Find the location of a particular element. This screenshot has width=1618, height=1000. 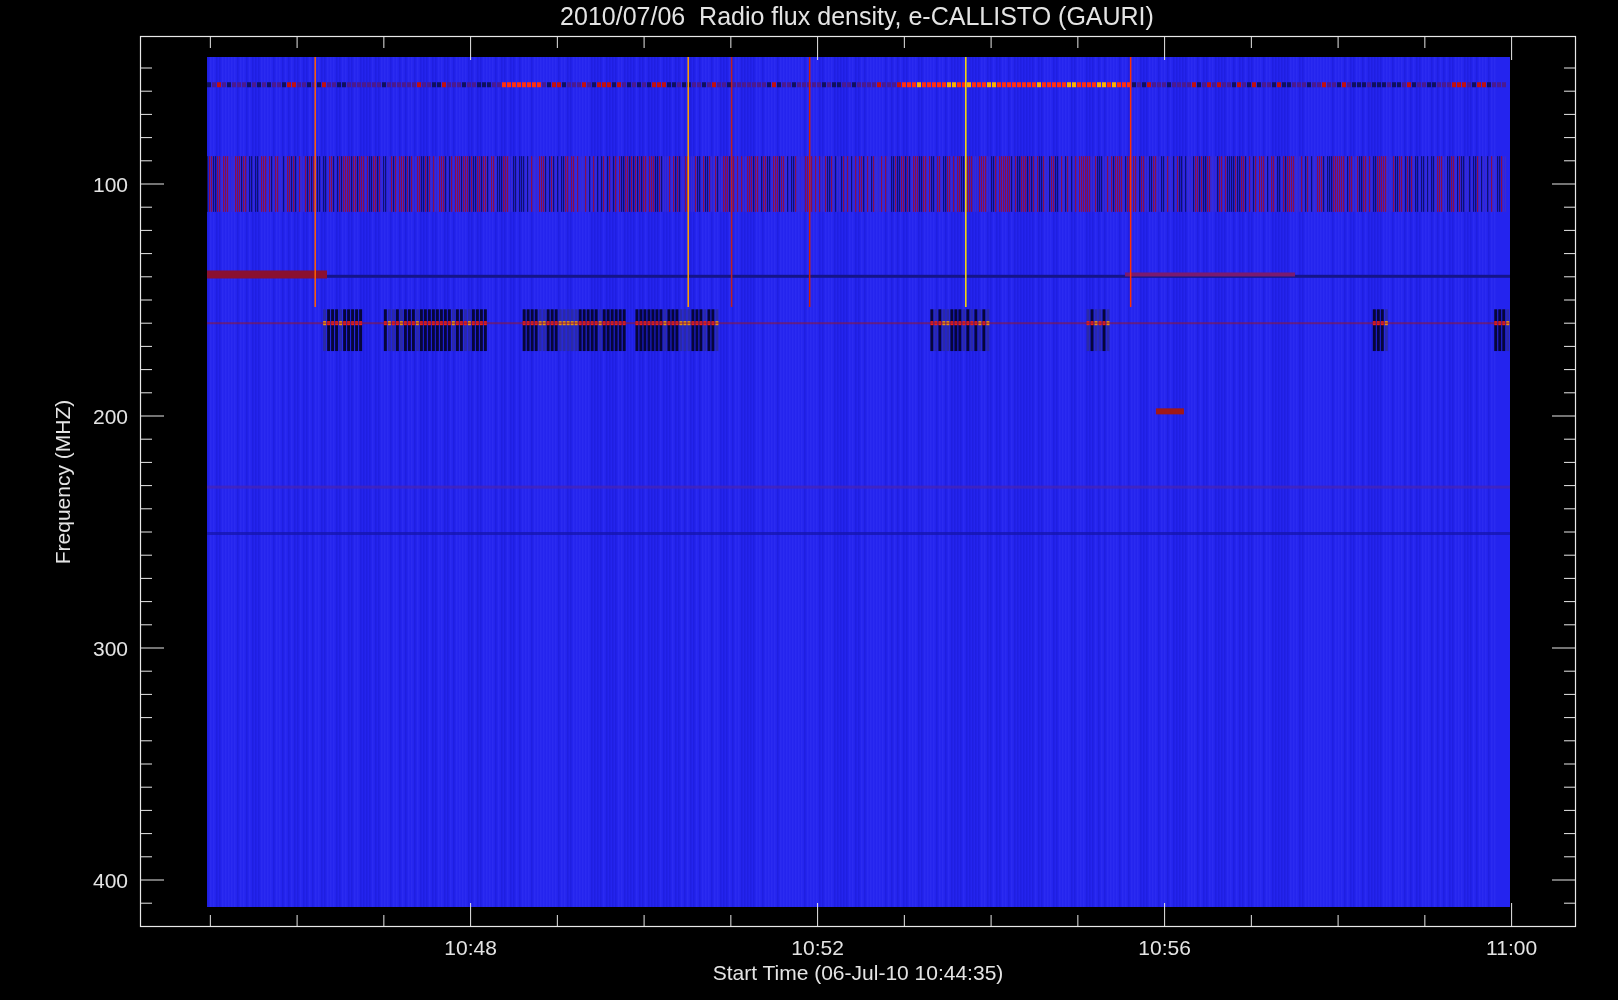

tick-label: 10:56 is located at coordinates (1164, 947).